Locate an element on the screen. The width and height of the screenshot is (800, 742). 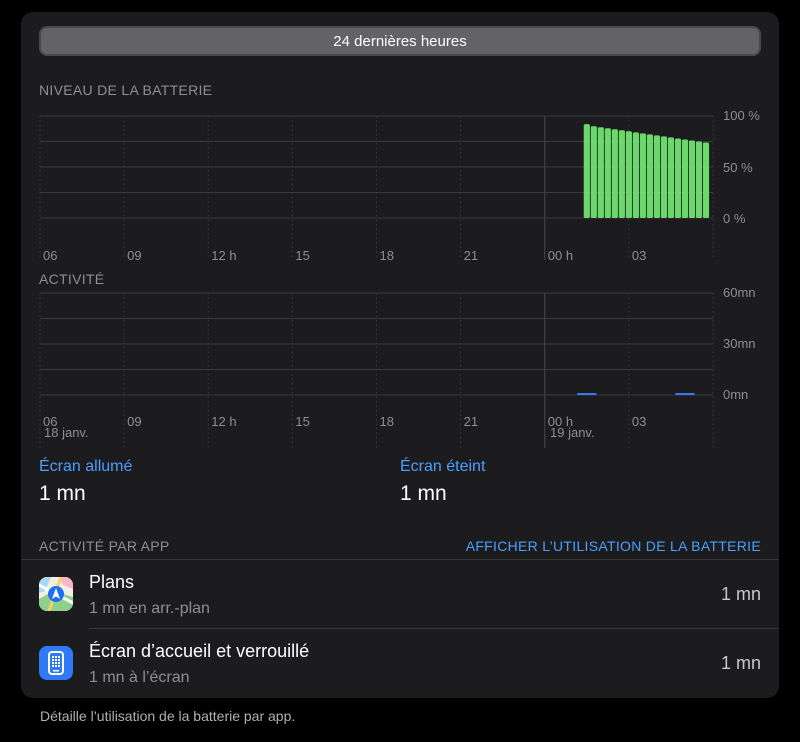
time-range-segment: 24 dernières heures is located at coordinates (400, 41).